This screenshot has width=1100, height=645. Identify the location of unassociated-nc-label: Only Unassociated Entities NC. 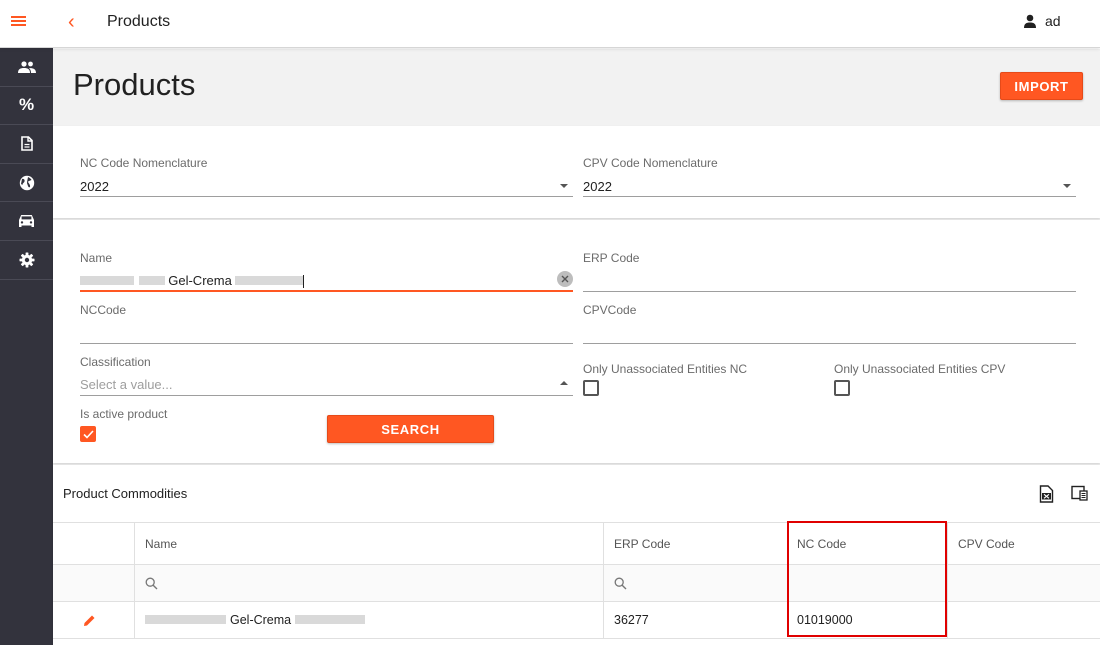
(665, 369).